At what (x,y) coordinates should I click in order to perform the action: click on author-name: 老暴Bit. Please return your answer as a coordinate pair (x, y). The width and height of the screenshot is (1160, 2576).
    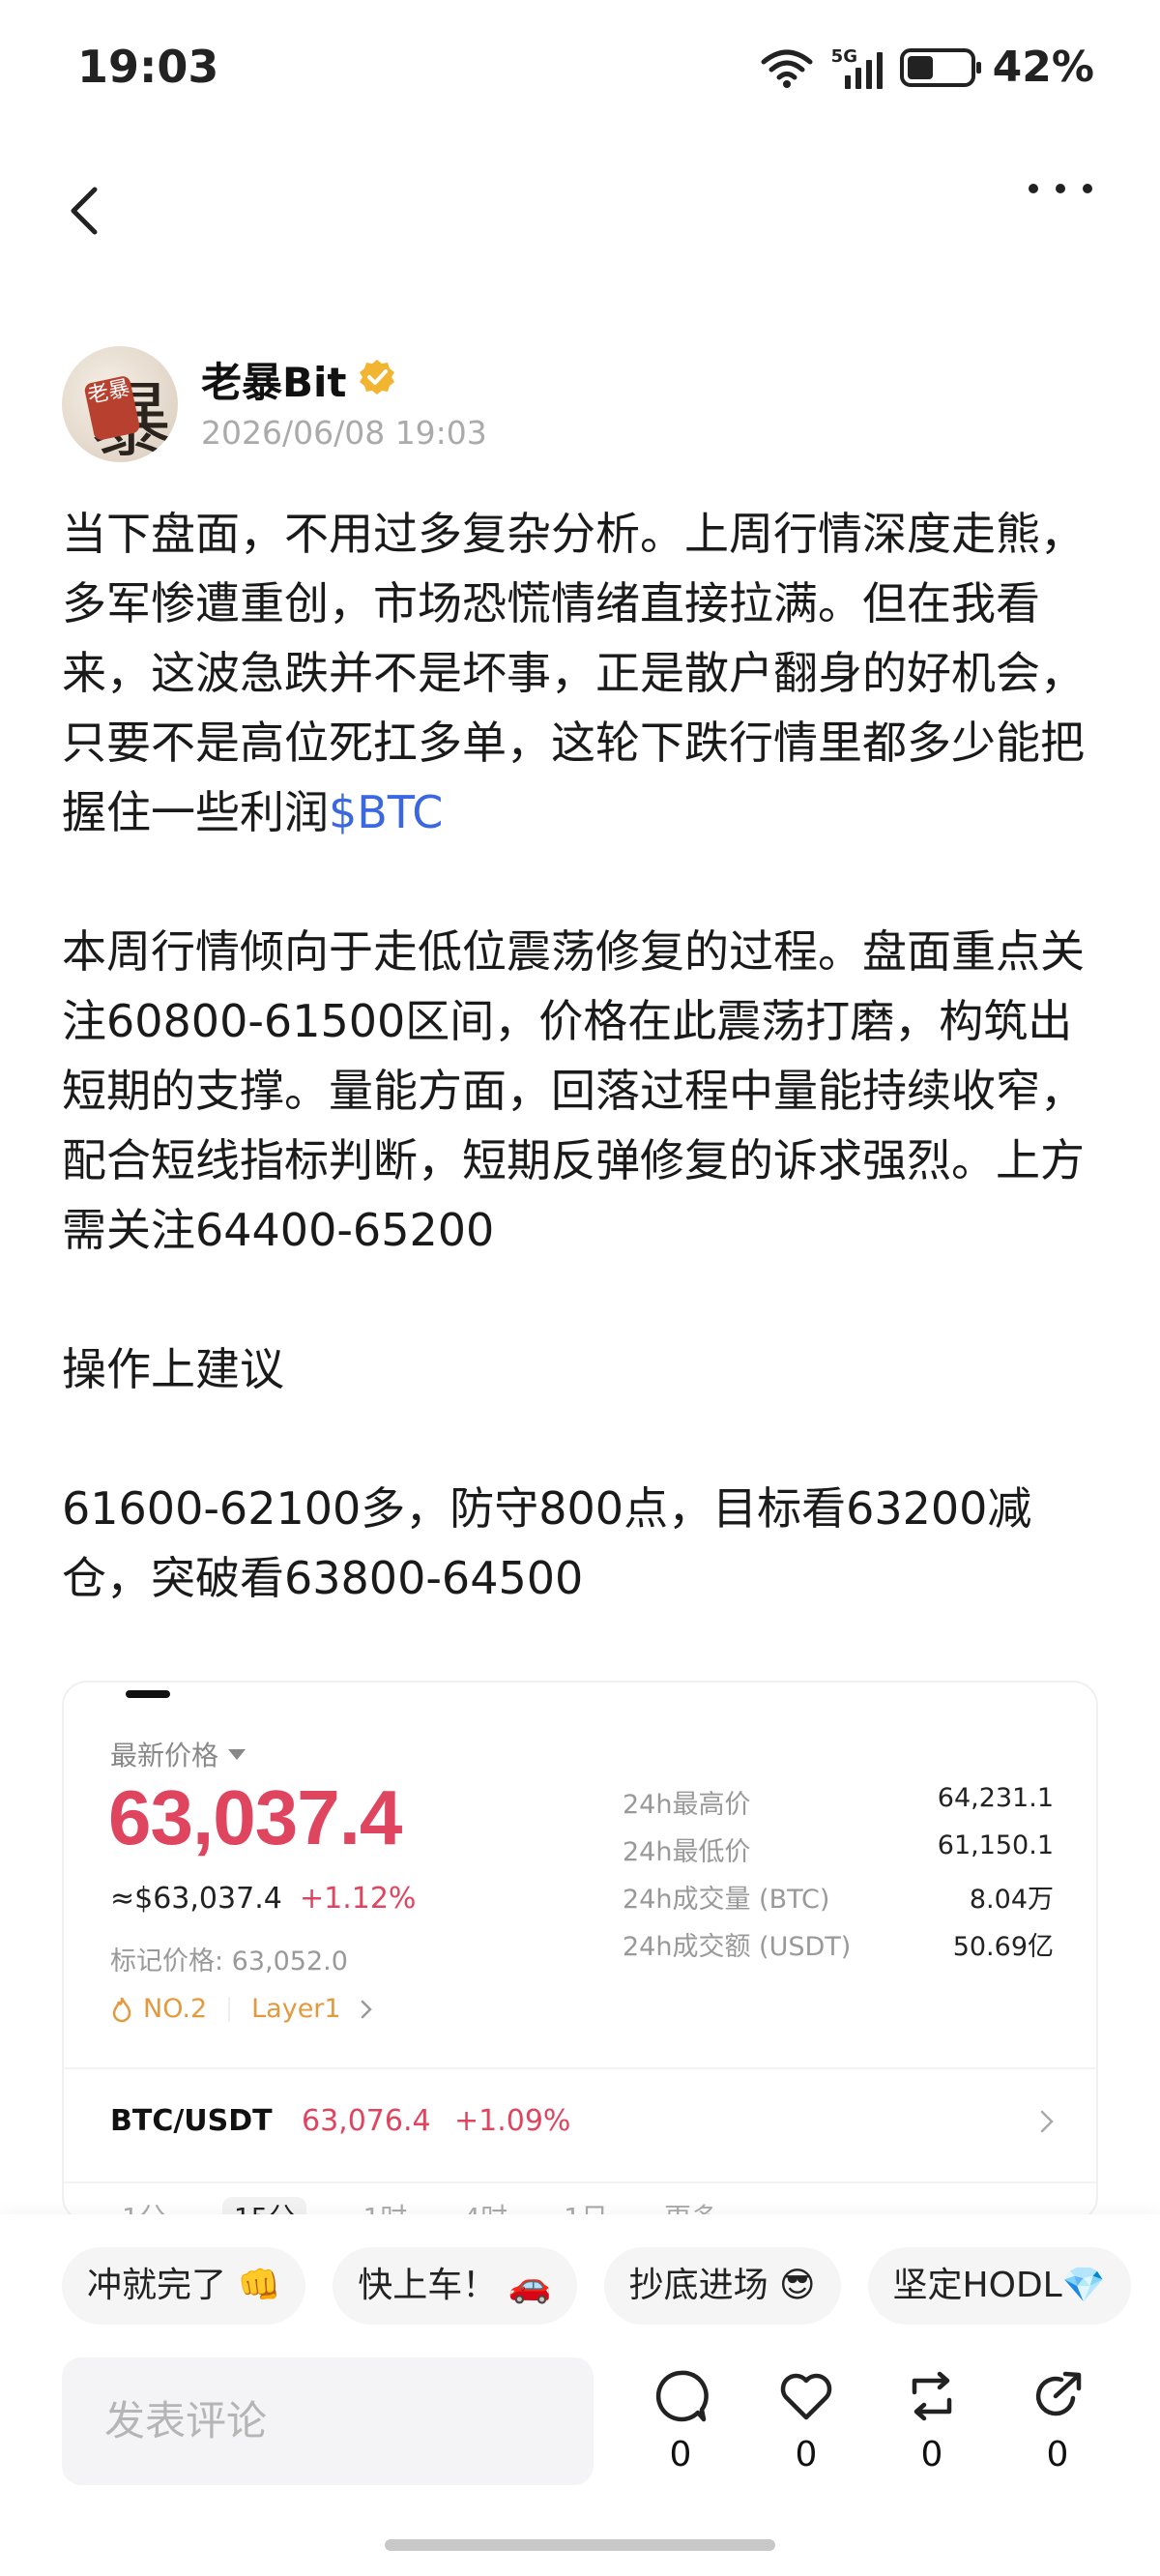
    Looking at the image, I should click on (274, 379).